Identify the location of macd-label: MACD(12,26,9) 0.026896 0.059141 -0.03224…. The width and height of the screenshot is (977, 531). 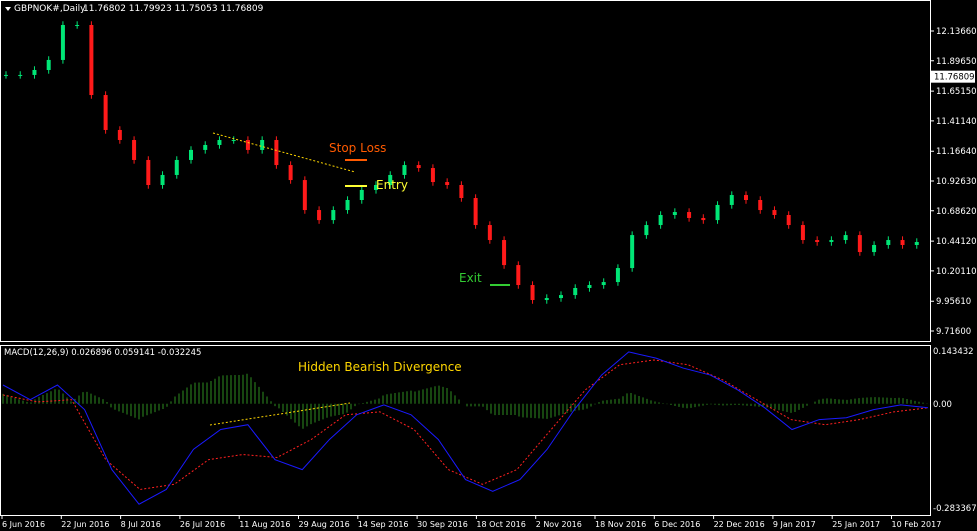
(102, 353).